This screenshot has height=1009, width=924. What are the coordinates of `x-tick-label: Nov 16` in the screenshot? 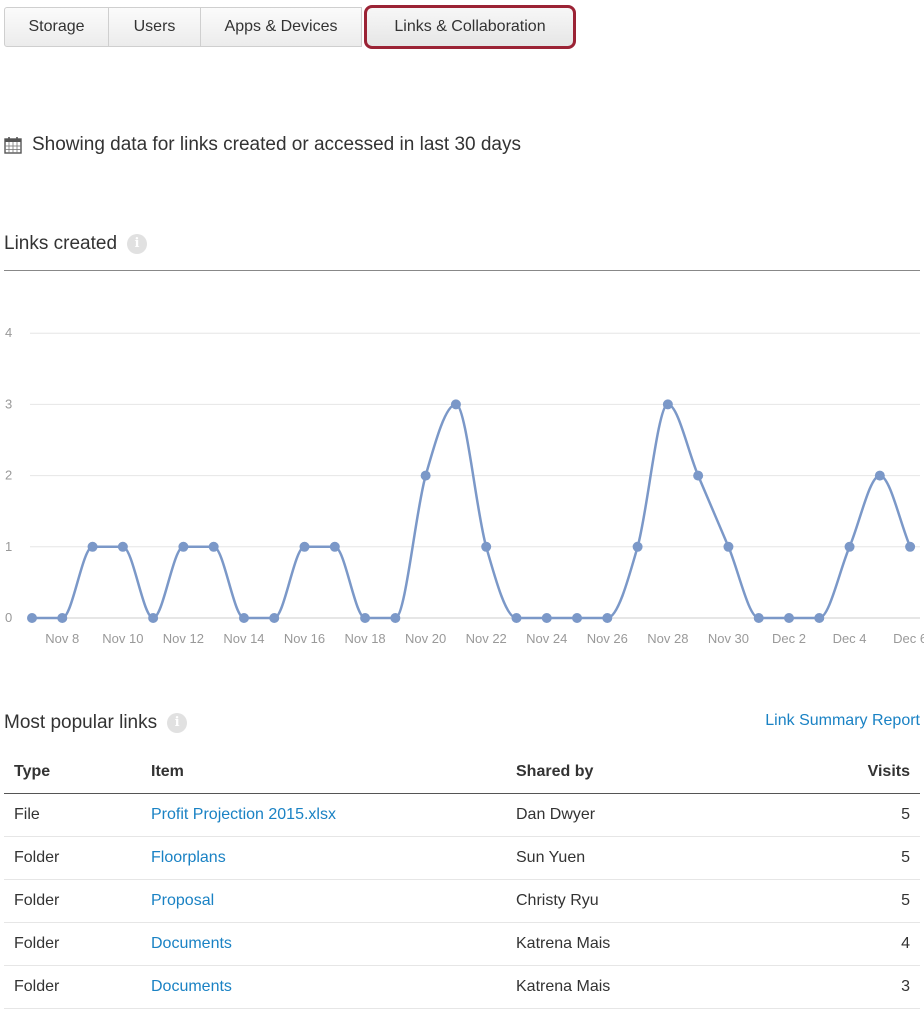 It's located at (304, 638).